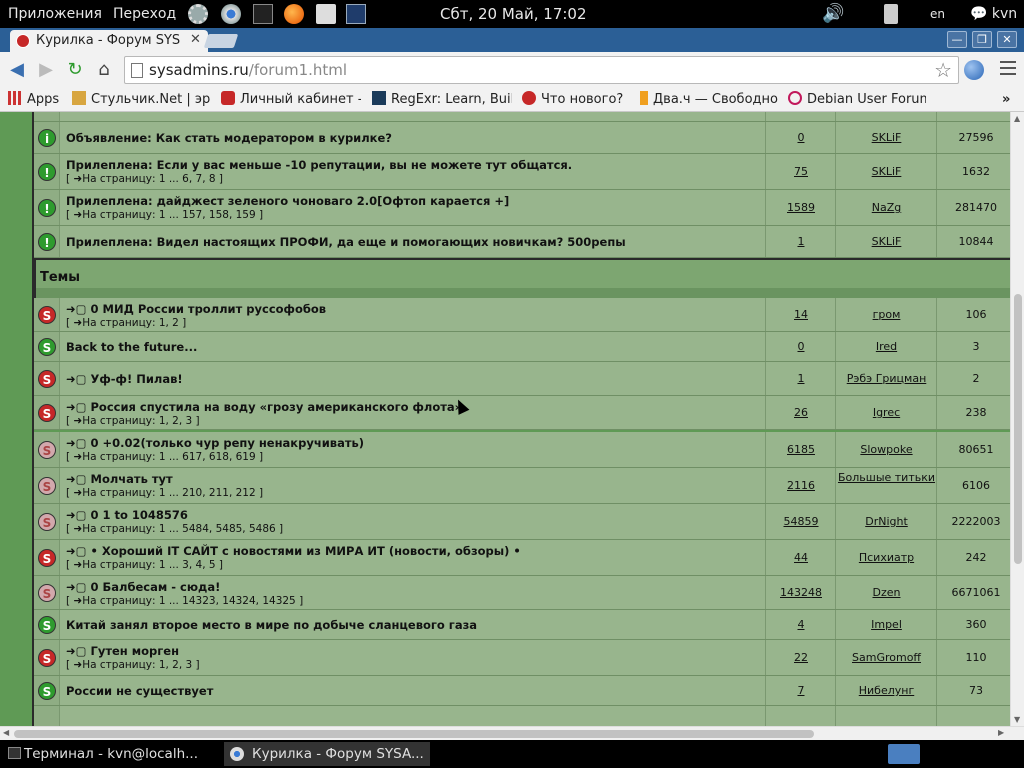 The image size is (1024, 768). Describe the element at coordinates (887, 521) in the screenshot. I see `topic-author: DrNight` at that location.